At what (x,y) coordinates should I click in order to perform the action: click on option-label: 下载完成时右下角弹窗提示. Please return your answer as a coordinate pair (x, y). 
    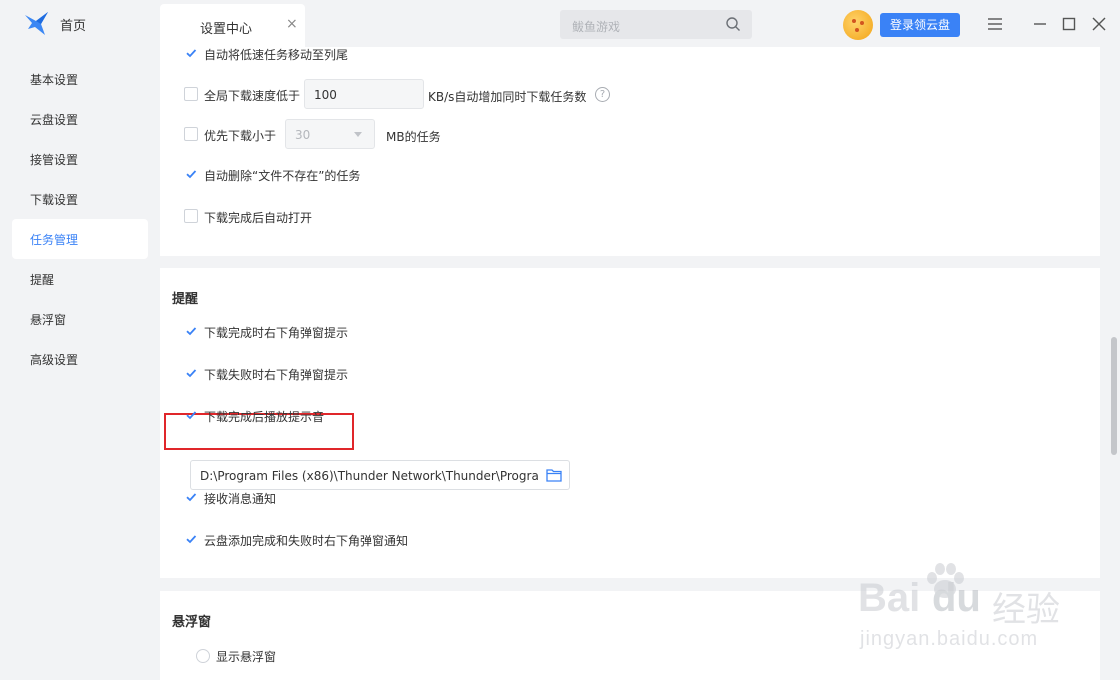
    Looking at the image, I should click on (276, 333).